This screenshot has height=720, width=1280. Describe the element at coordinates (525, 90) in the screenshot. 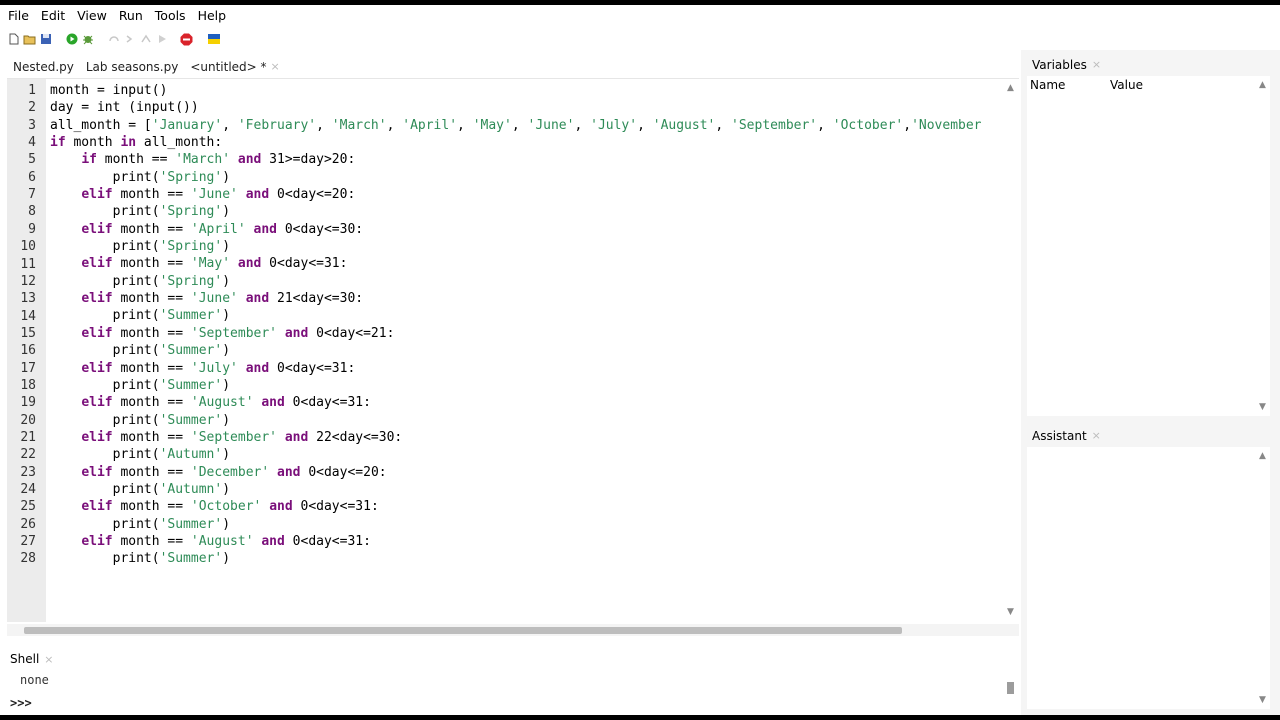

I see `code-line: month = input()` at that location.